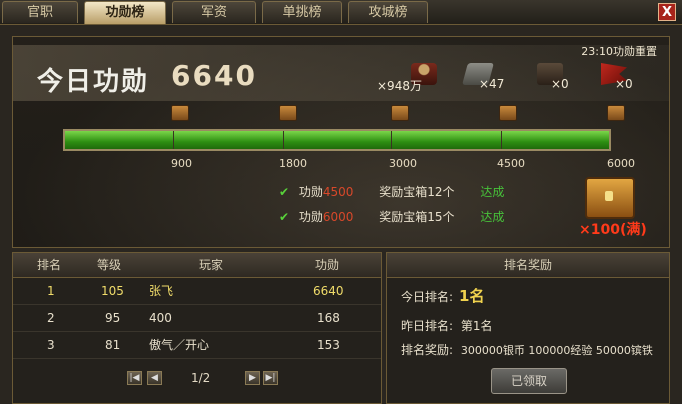  What do you see at coordinates (51, 318) in the screenshot?
I see `row-rank: 2` at bounding box center [51, 318].